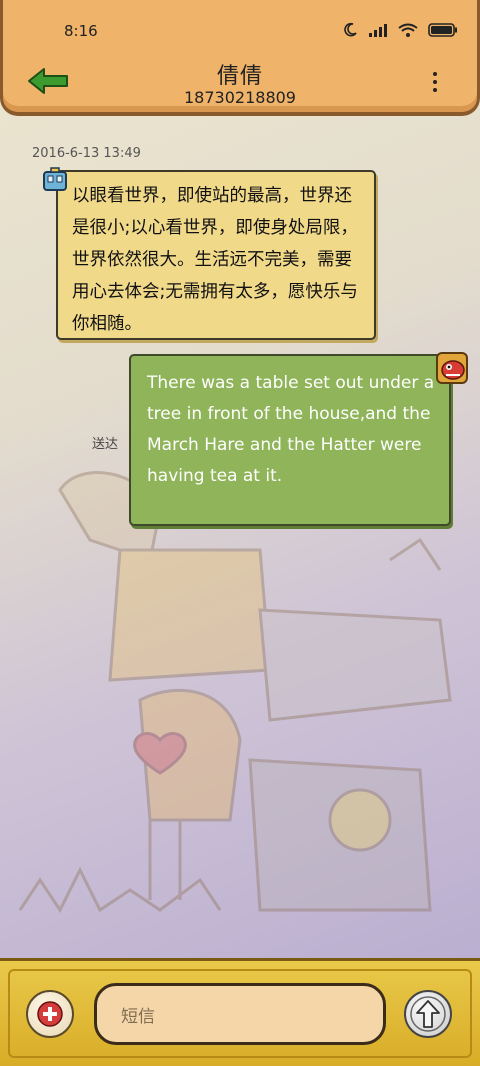  I want to click on status-bar: 8:16, so click(240, 29).